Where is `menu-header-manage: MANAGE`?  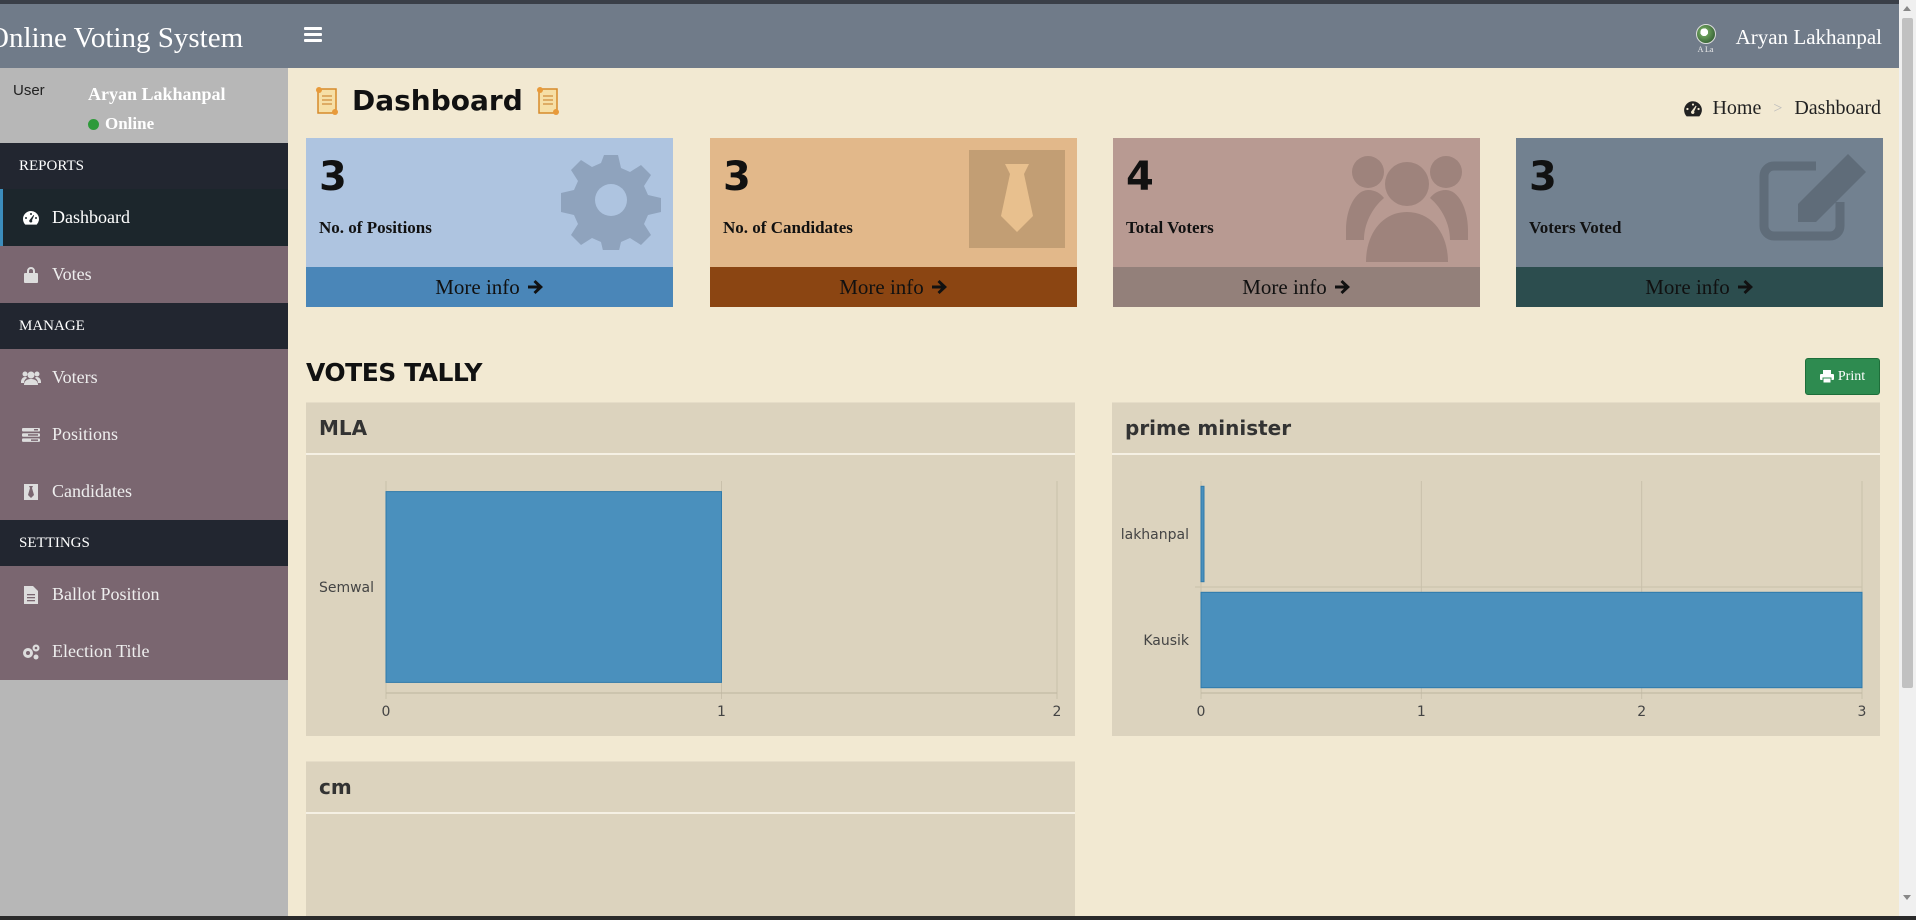
menu-header-manage: MANAGE is located at coordinates (144, 326).